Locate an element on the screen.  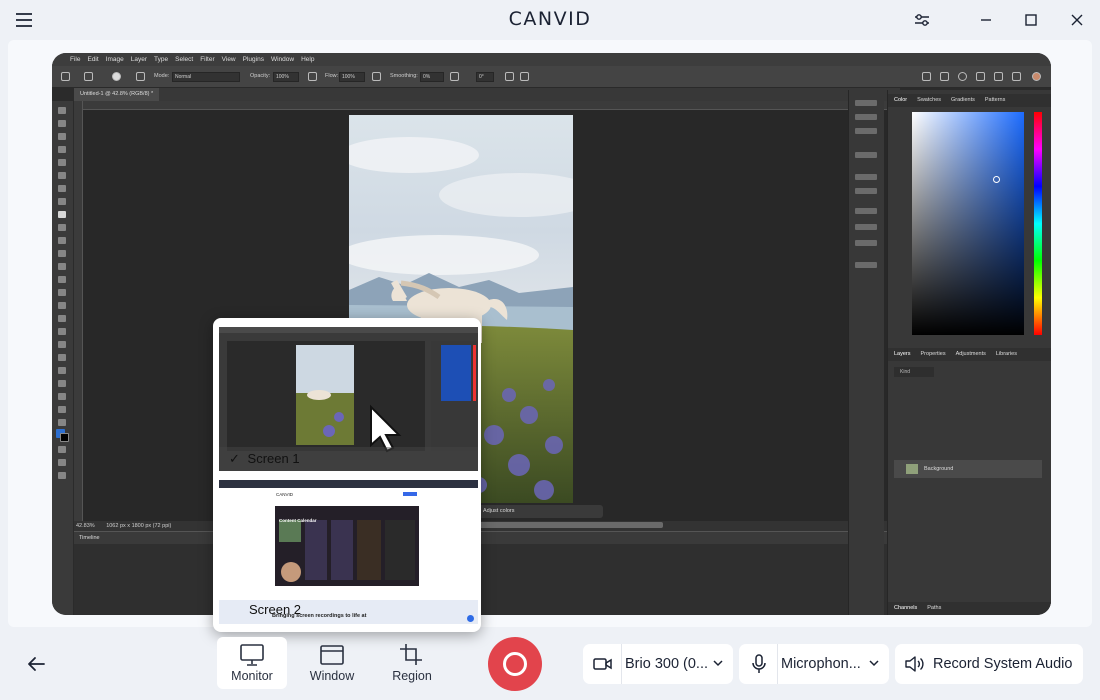
system-audio-toggle: Record System Audio is located at coordinates (989, 664).